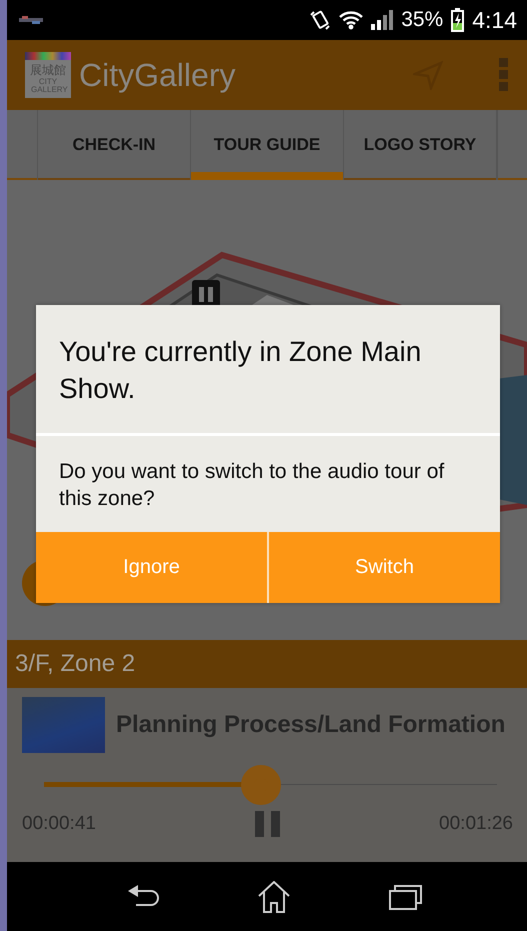 This screenshot has width=527, height=931. What do you see at coordinates (267, 145) in the screenshot?
I see `tab: TOUR GUIDE` at bounding box center [267, 145].